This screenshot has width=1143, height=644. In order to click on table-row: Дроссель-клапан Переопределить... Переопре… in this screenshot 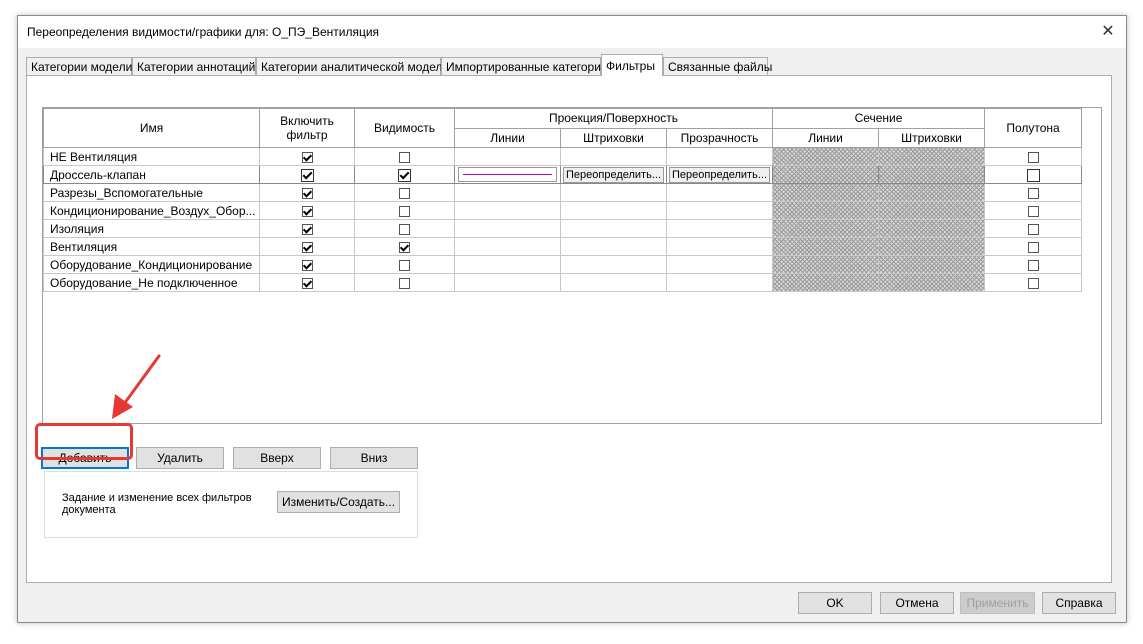, I will do `click(562, 174)`.